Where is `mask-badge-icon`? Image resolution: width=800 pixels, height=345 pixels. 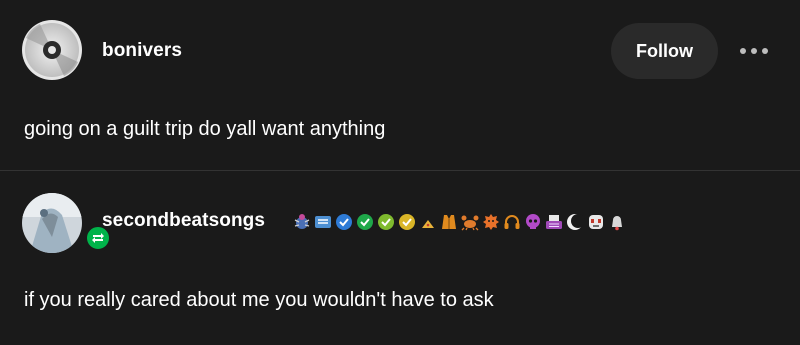
mask-badge-icon is located at coordinates (596, 222).